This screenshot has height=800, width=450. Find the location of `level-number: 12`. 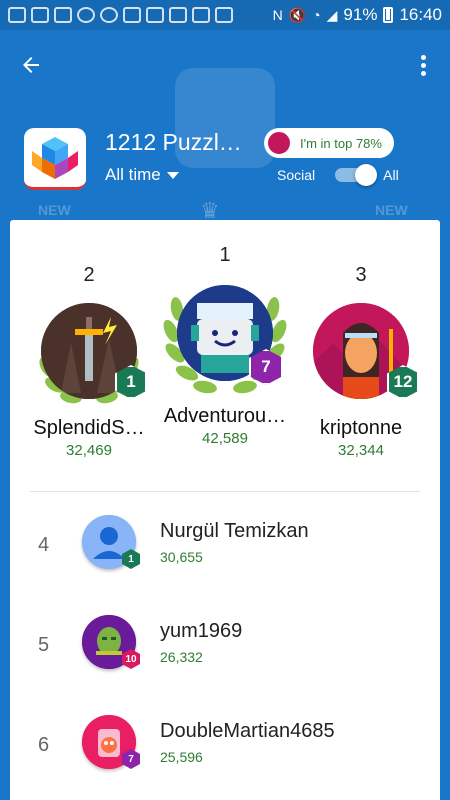

level-number: 12 is located at coordinates (403, 381).